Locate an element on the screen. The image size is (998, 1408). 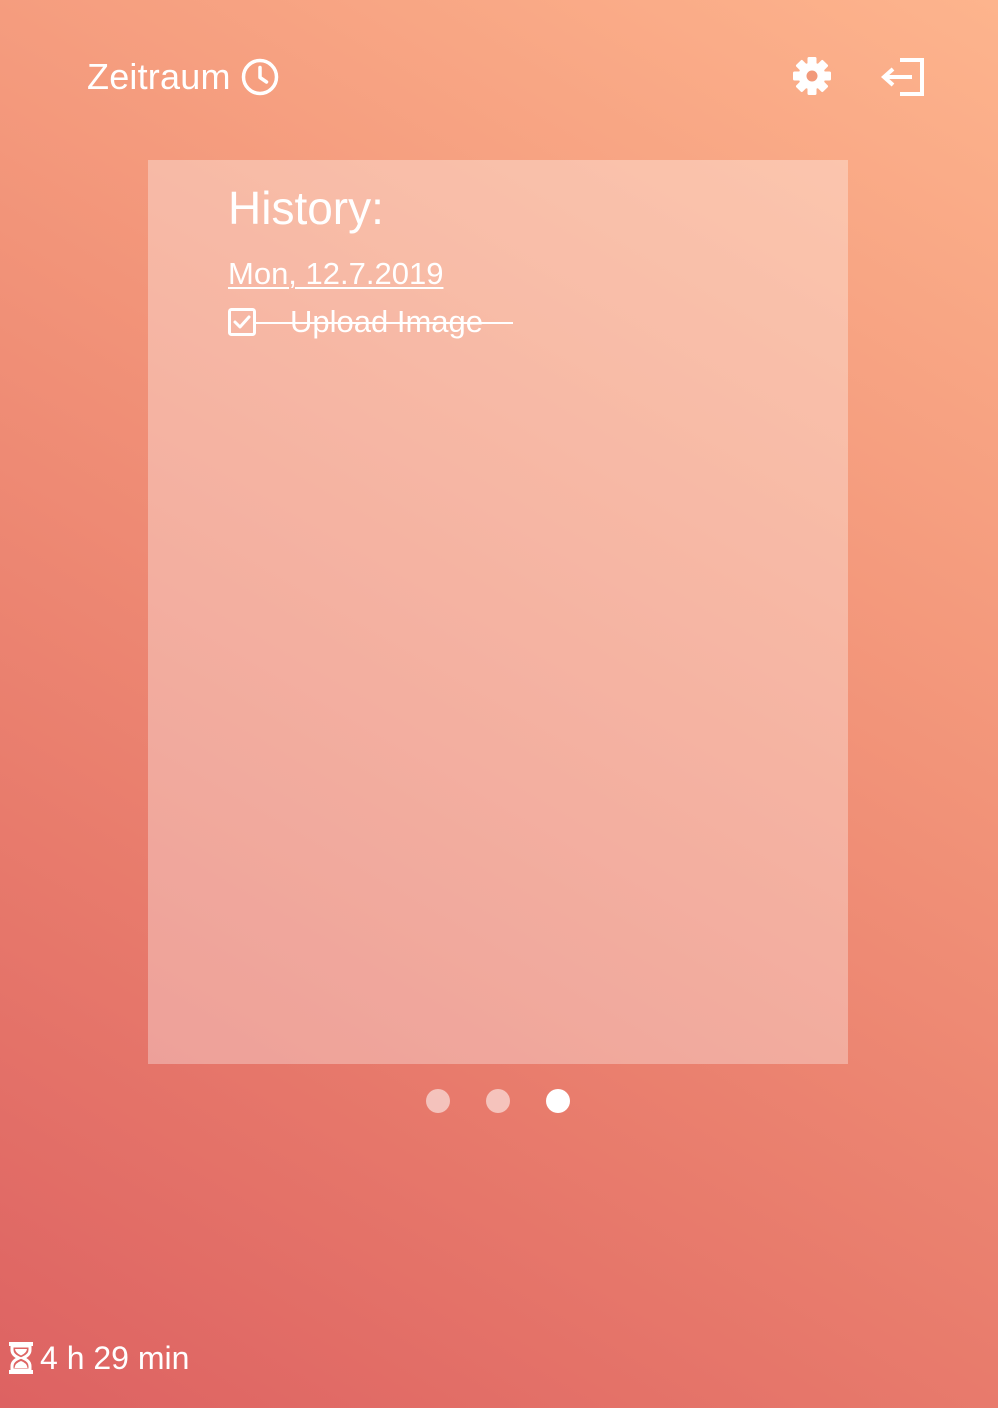
page-indicator is located at coordinates (498, 1101).